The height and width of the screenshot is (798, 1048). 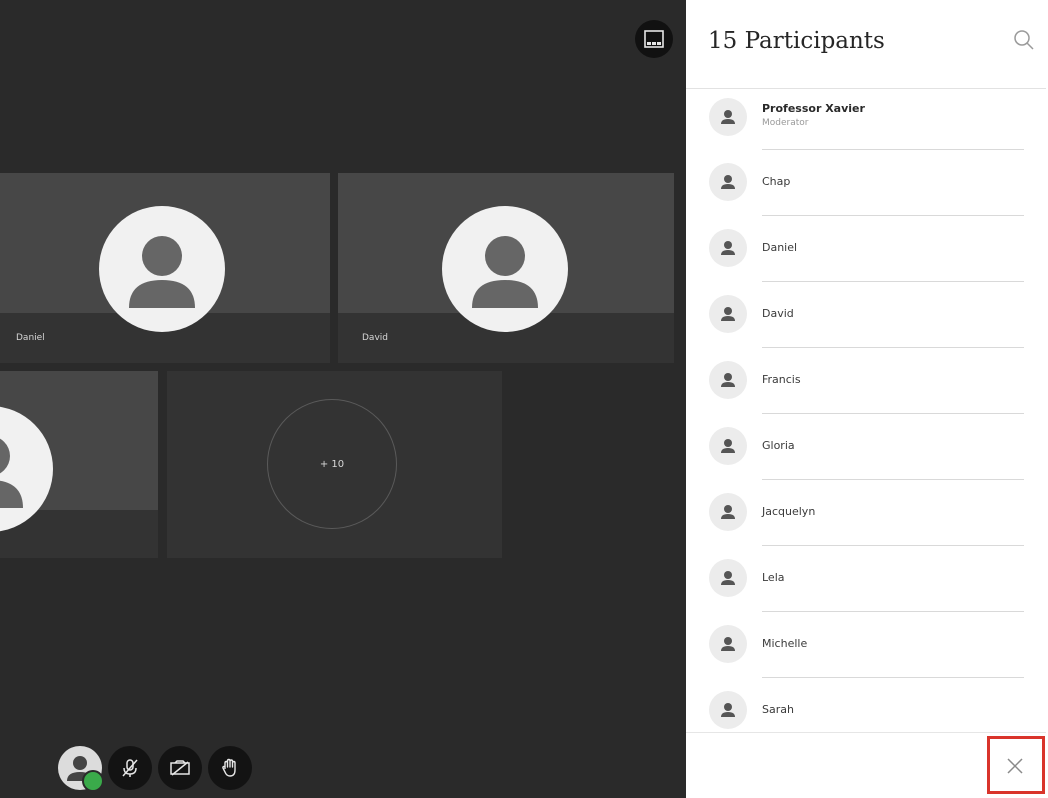 I want to click on participant-name: Chap, so click(x=776, y=181).